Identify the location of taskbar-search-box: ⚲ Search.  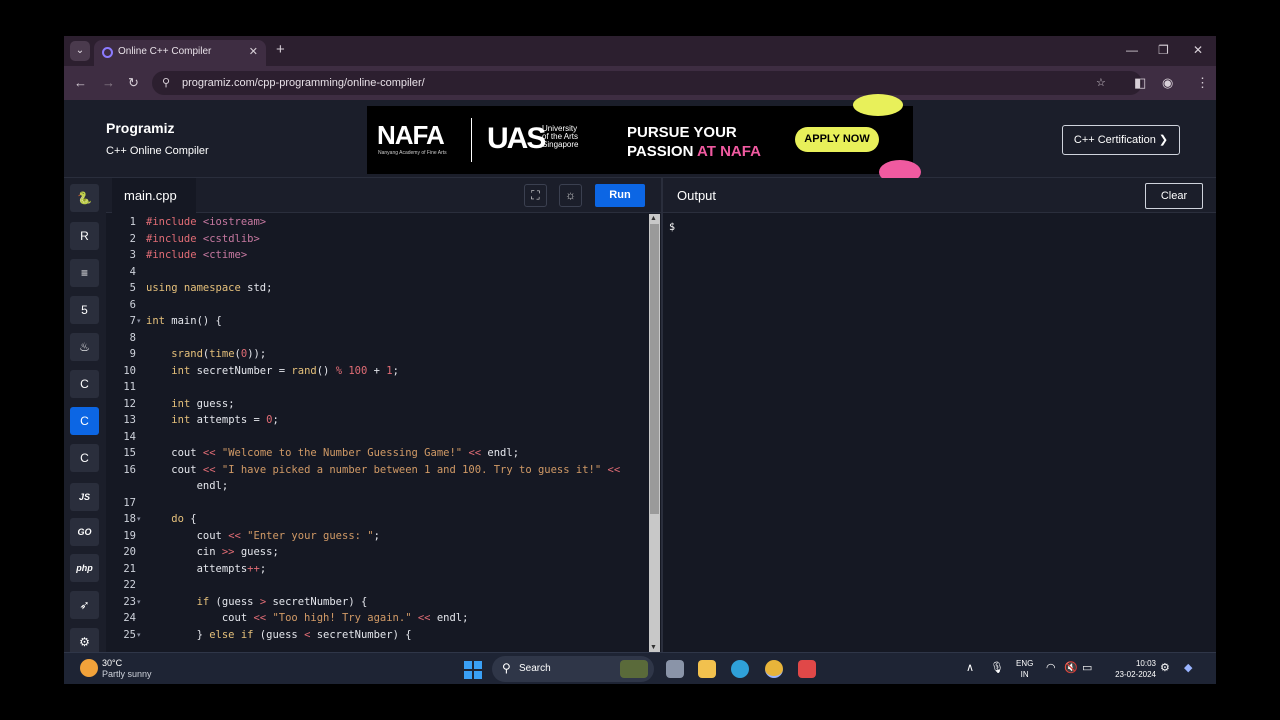
(573, 669).